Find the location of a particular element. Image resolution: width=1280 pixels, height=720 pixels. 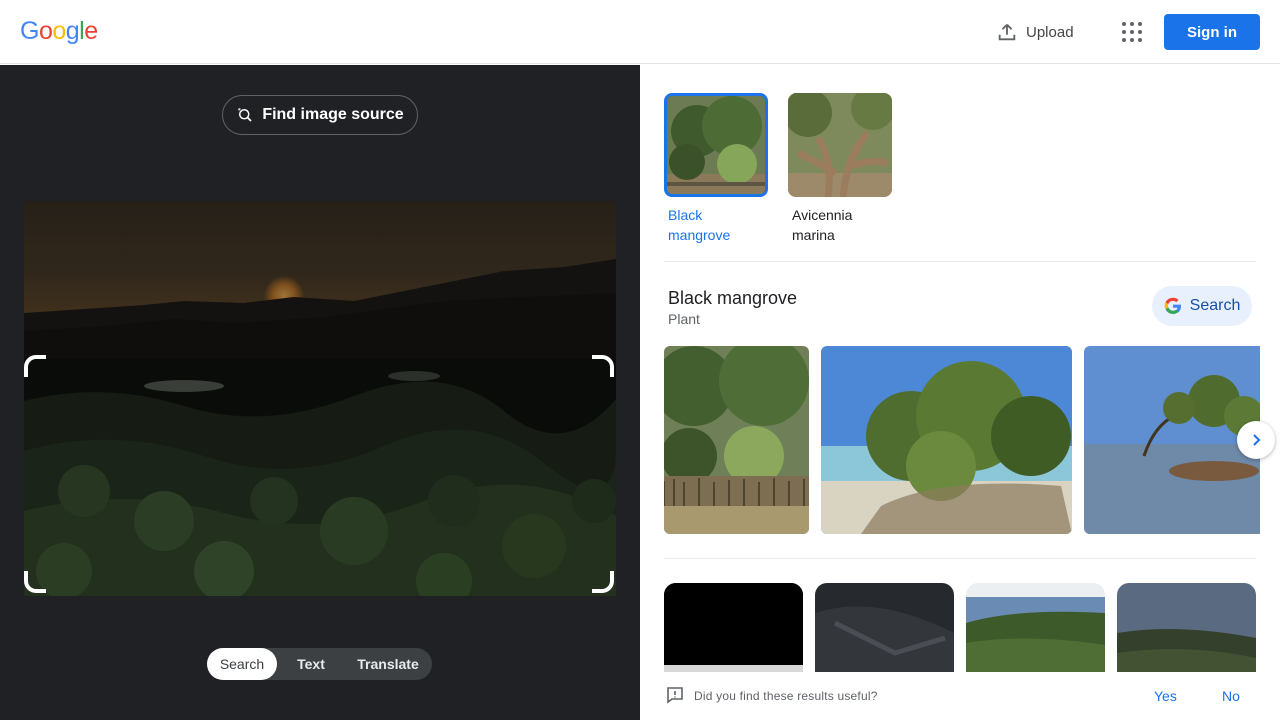

carousel-next-button is located at coordinates (1256, 440).